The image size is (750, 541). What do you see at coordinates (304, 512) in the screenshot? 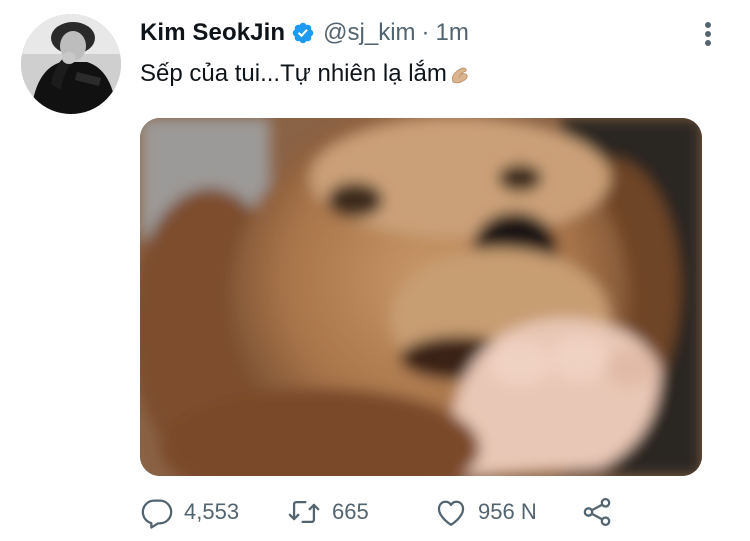
I see `retweet-icon` at bounding box center [304, 512].